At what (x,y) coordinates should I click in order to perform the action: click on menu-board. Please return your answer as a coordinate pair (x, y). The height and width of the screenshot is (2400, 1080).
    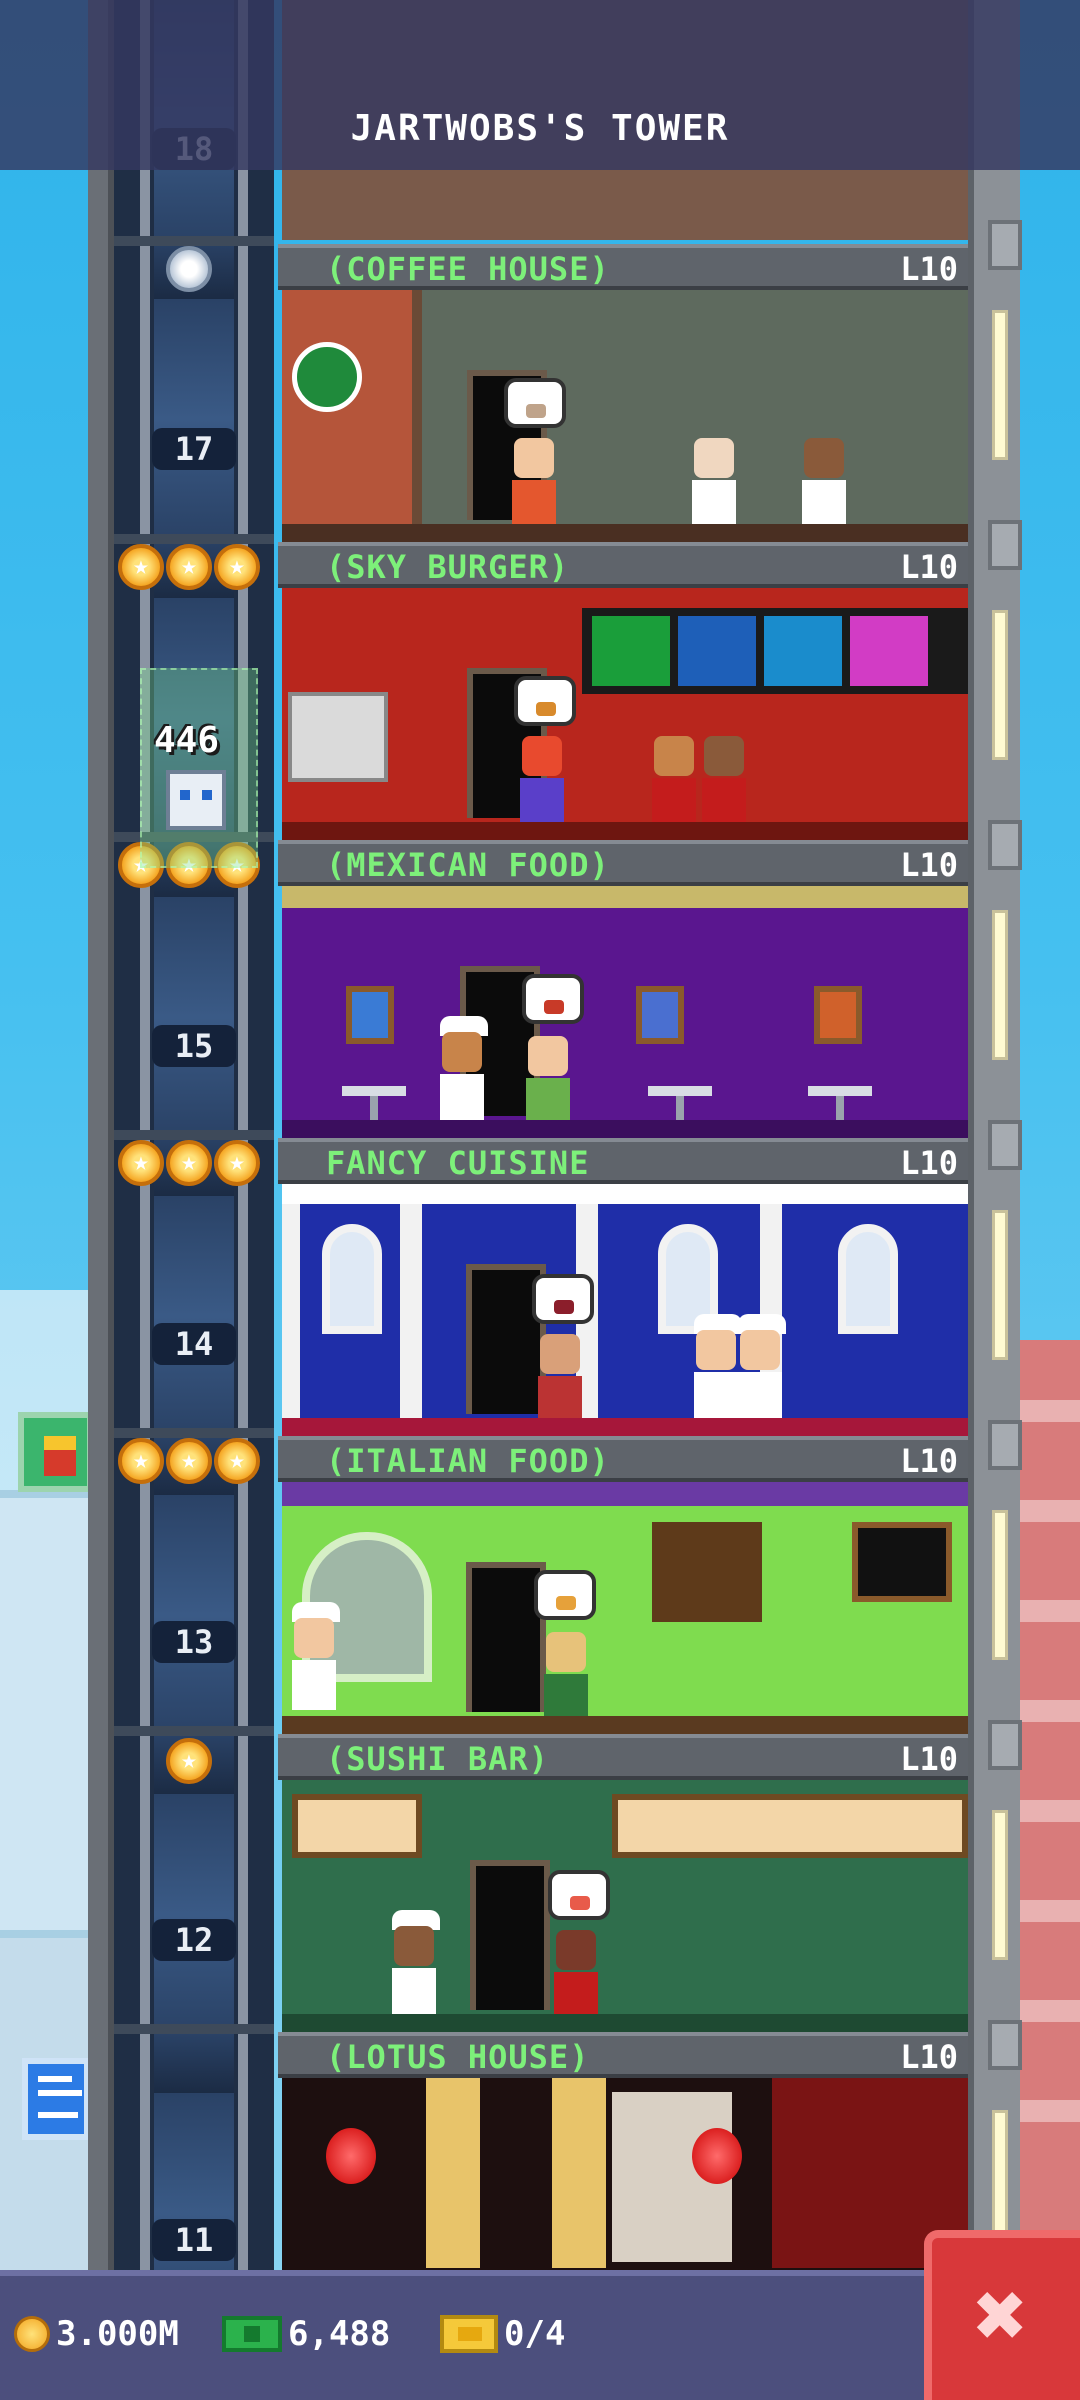
    Looking at the image, I should click on (902, 1562).